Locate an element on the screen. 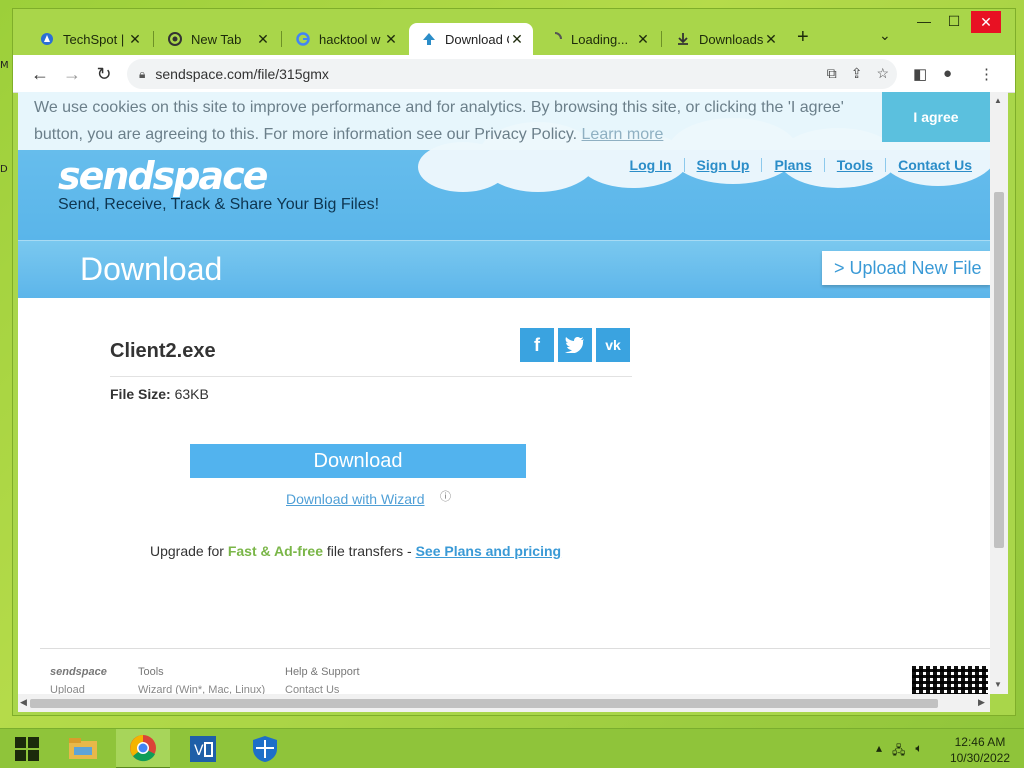 This screenshot has width=1024, height=768. nav-contact-us: Contact Us is located at coordinates (935, 165).